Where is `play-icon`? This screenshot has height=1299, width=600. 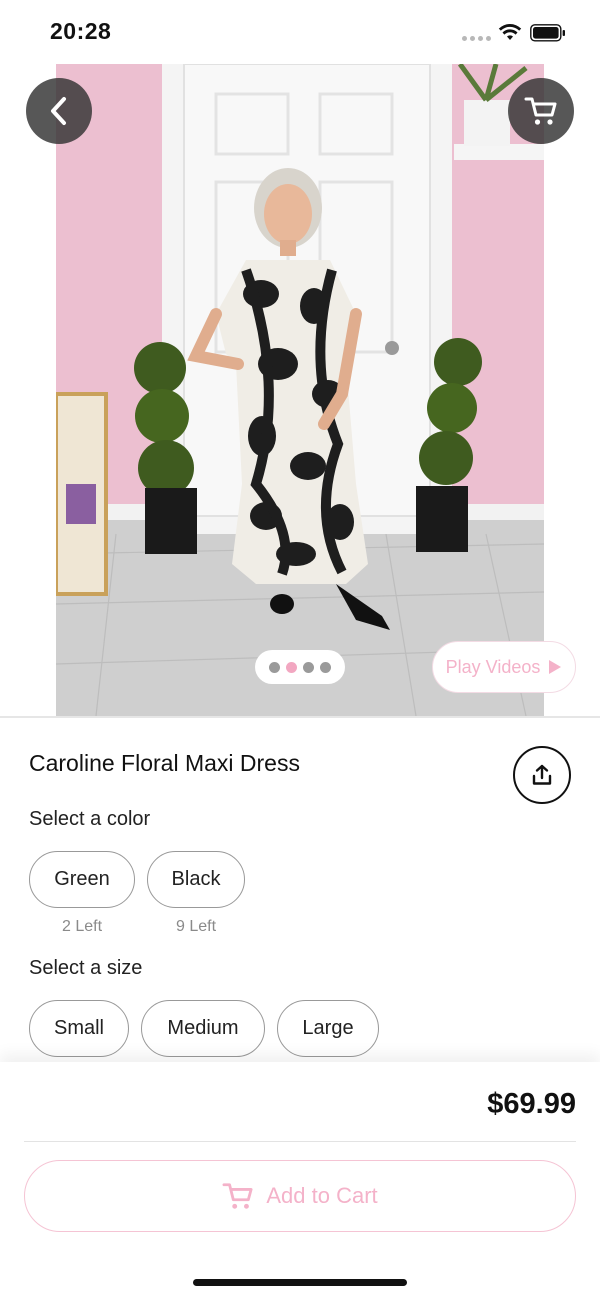
play-icon is located at coordinates (555, 667).